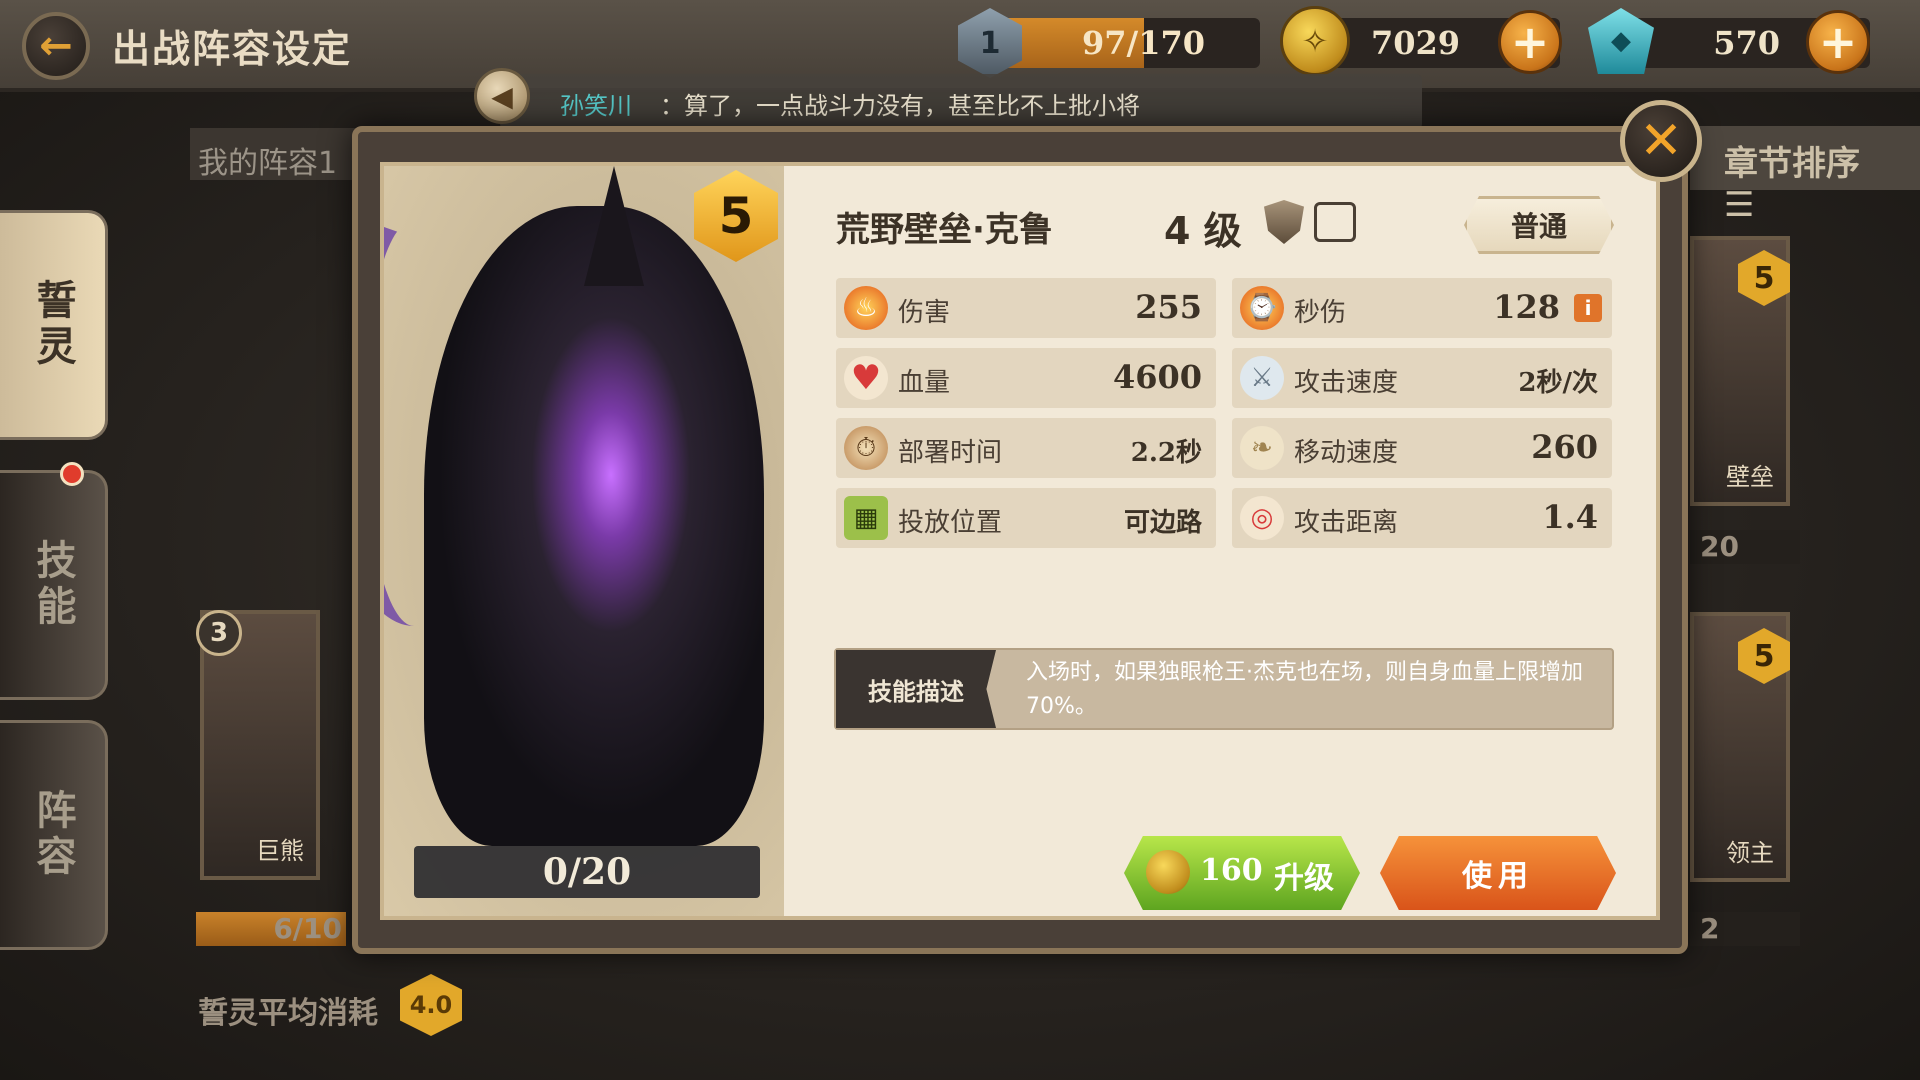 The image size is (1920, 1080). What do you see at coordinates (1026, 518) in the screenshot?
I see `stat-deploy-position: ▦ 投放位置 可边路` at bounding box center [1026, 518].